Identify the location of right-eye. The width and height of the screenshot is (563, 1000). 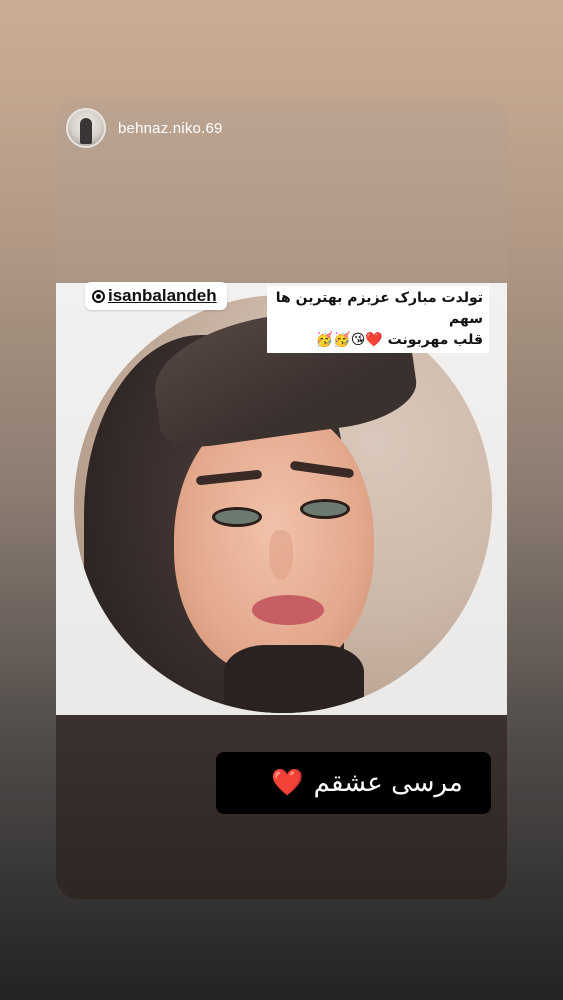
(325, 509).